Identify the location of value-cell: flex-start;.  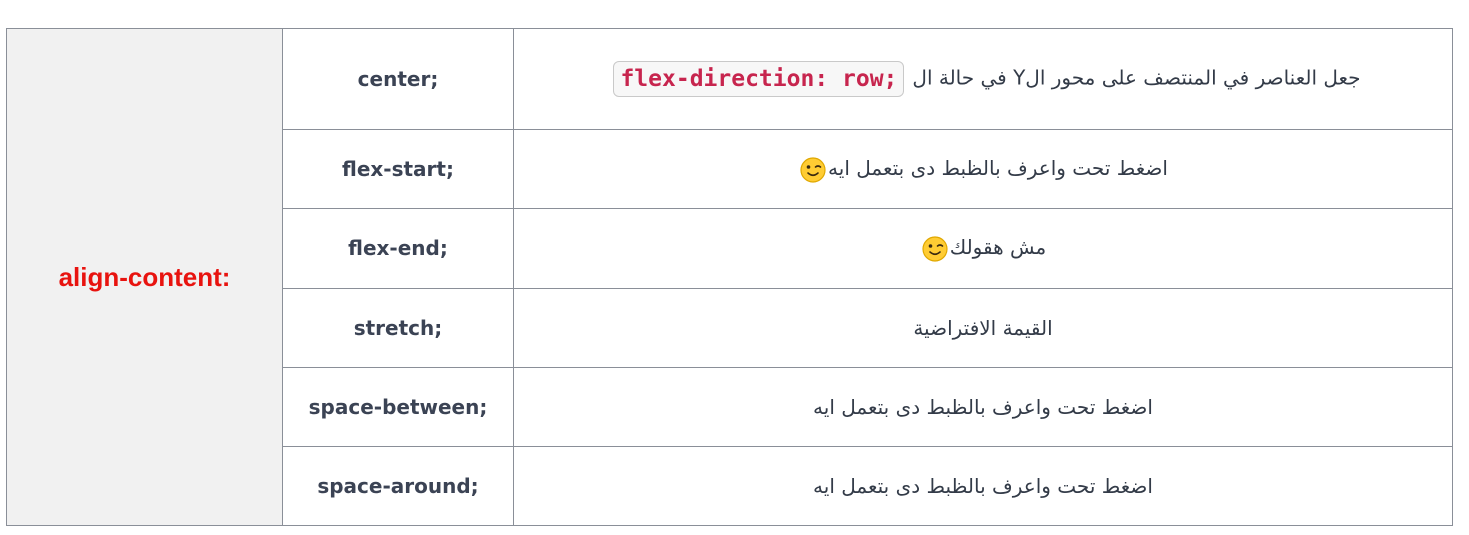
(398, 169).